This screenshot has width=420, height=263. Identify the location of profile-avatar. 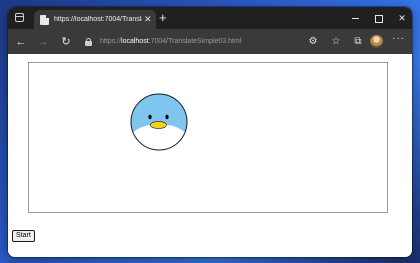
(376, 41).